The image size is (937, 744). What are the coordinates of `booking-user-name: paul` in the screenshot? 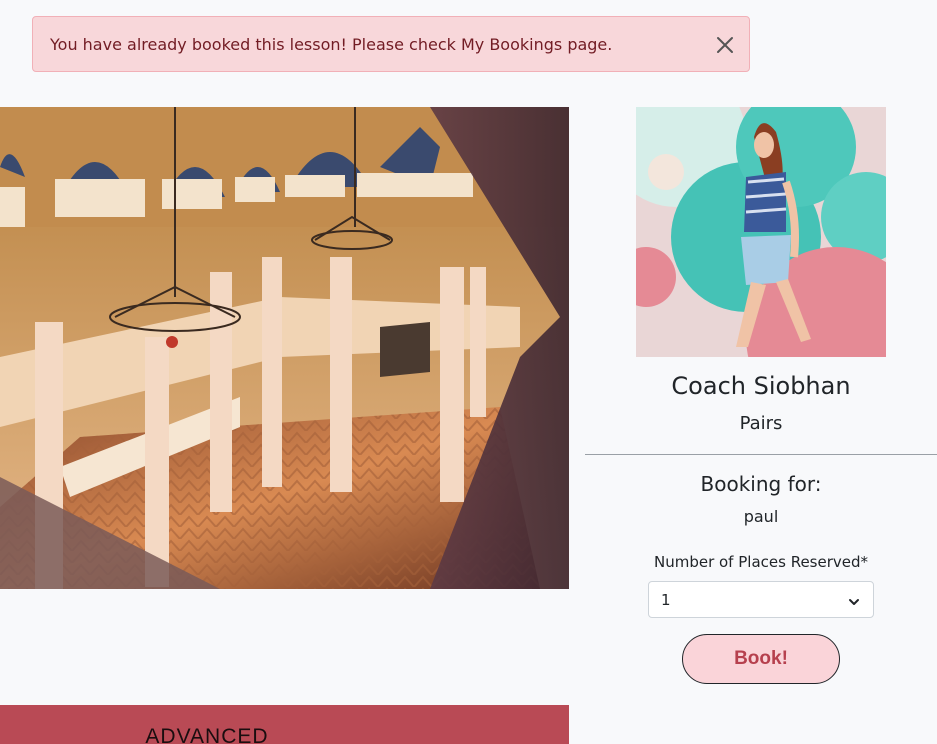 It's located at (761, 516).